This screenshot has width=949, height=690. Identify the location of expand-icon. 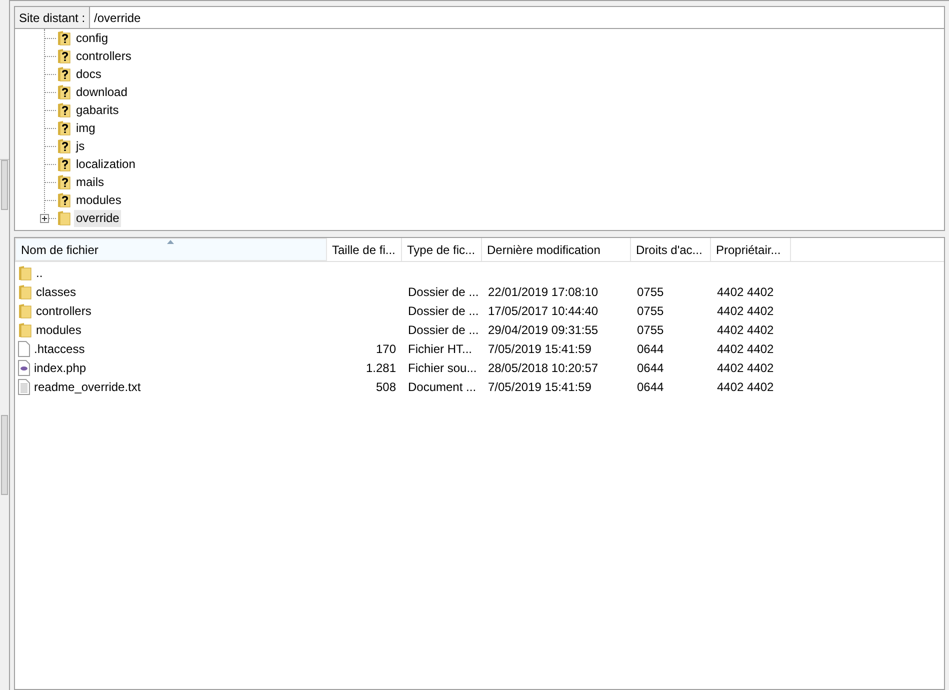
(44, 218).